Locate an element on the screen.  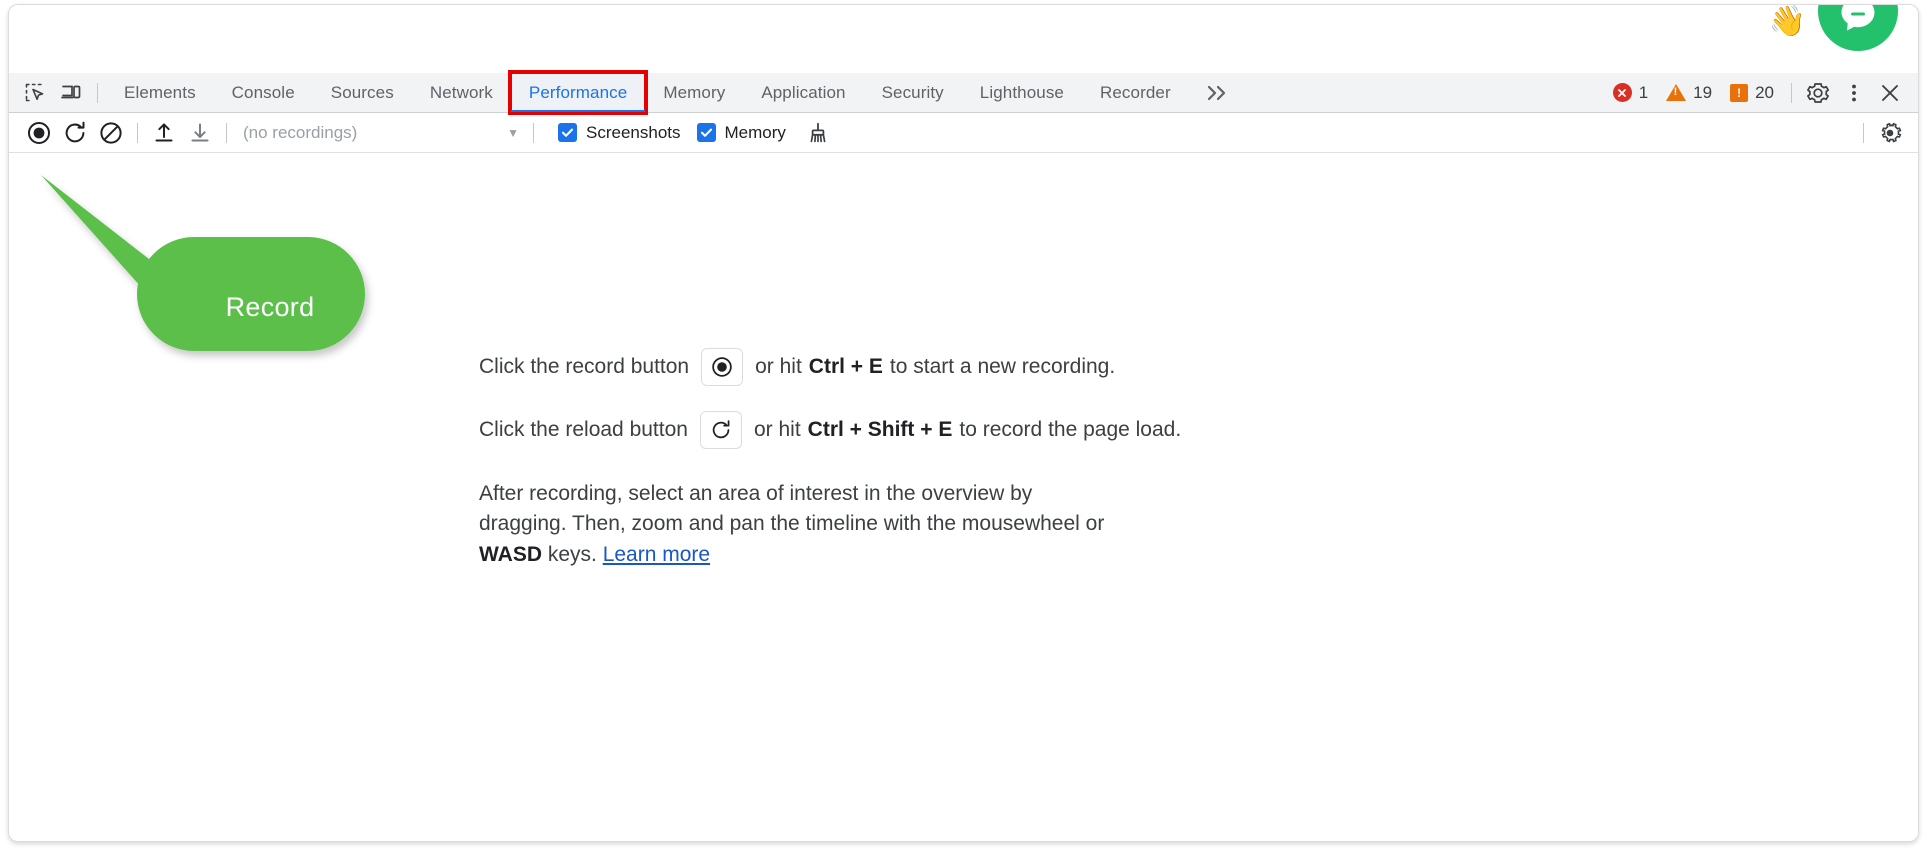
record-shortcut: Ctrl + E is located at coordinates (845, 366).